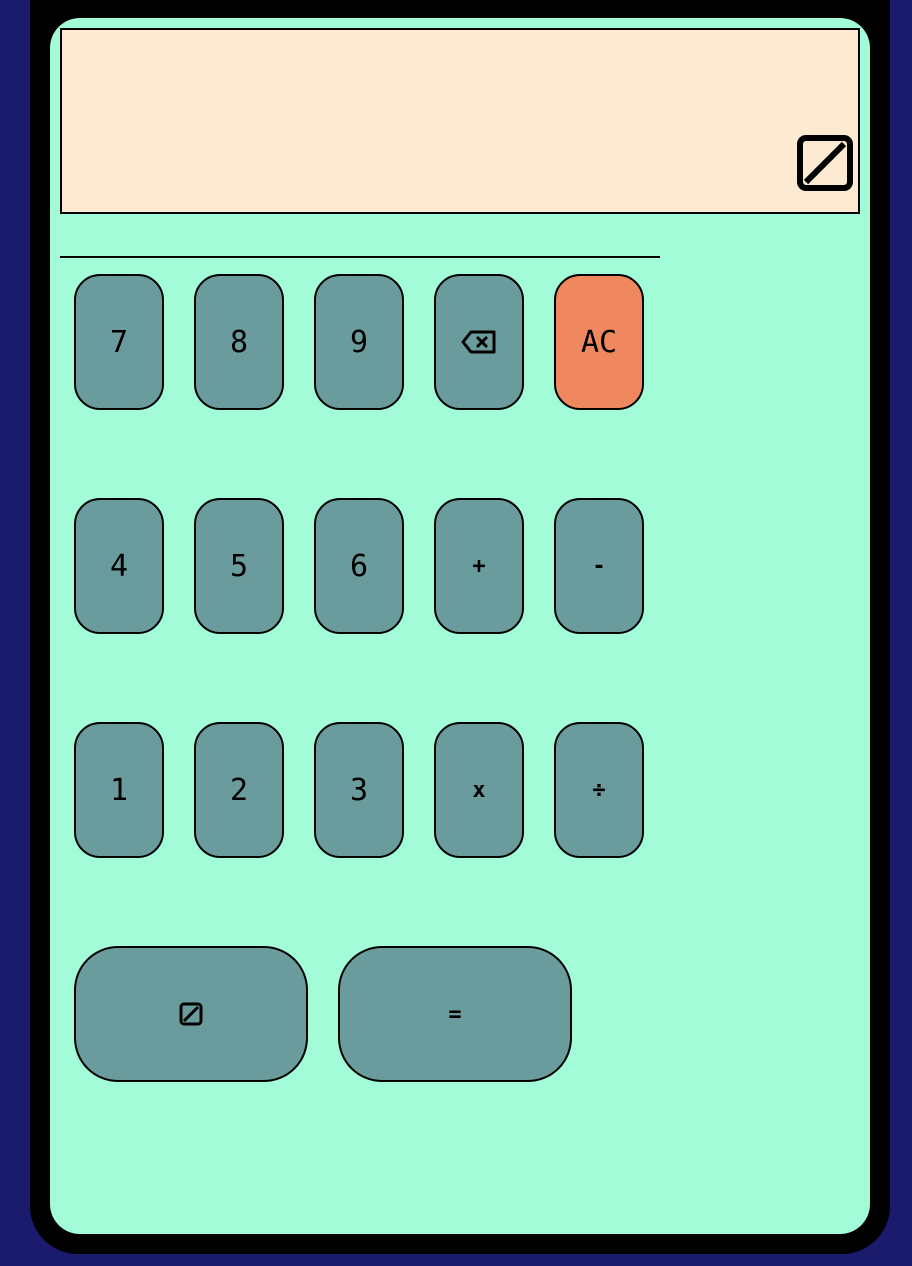 The image size is (912, 1266). What do you see at coordinates (455, 1014) in the screenshot?
I see `equals-button: =` at bounding box center [455, 1014].